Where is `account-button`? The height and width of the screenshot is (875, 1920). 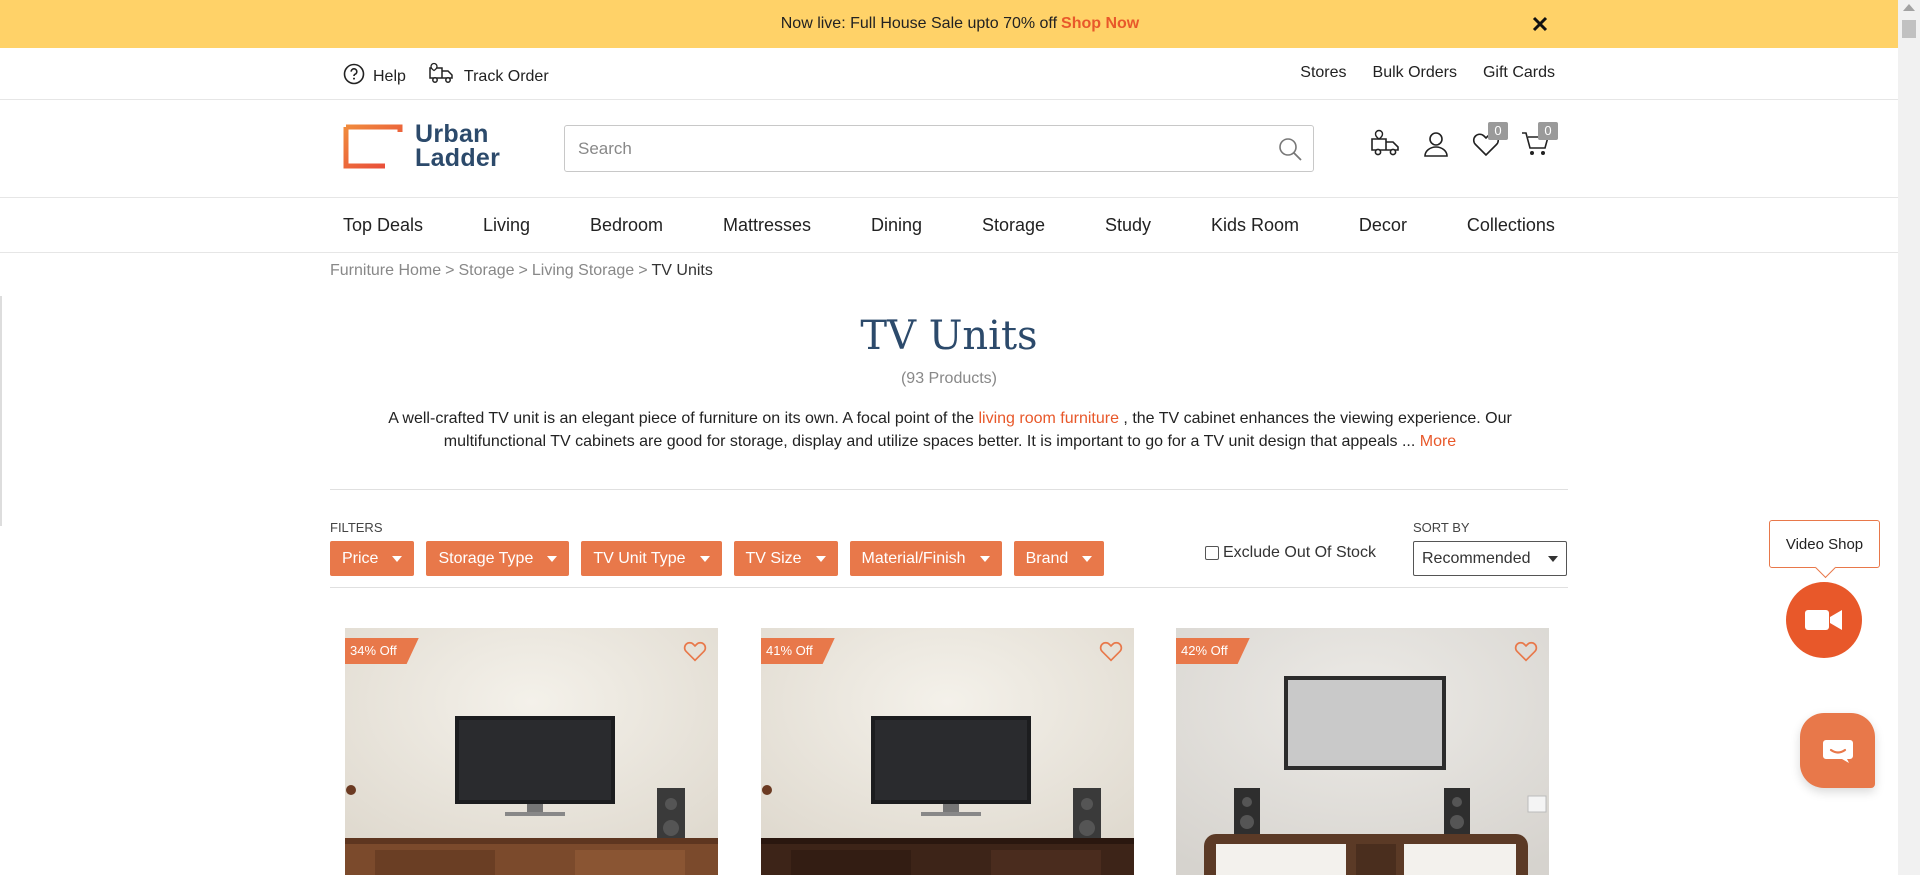 account-button is located at coordinates (1436, 144).